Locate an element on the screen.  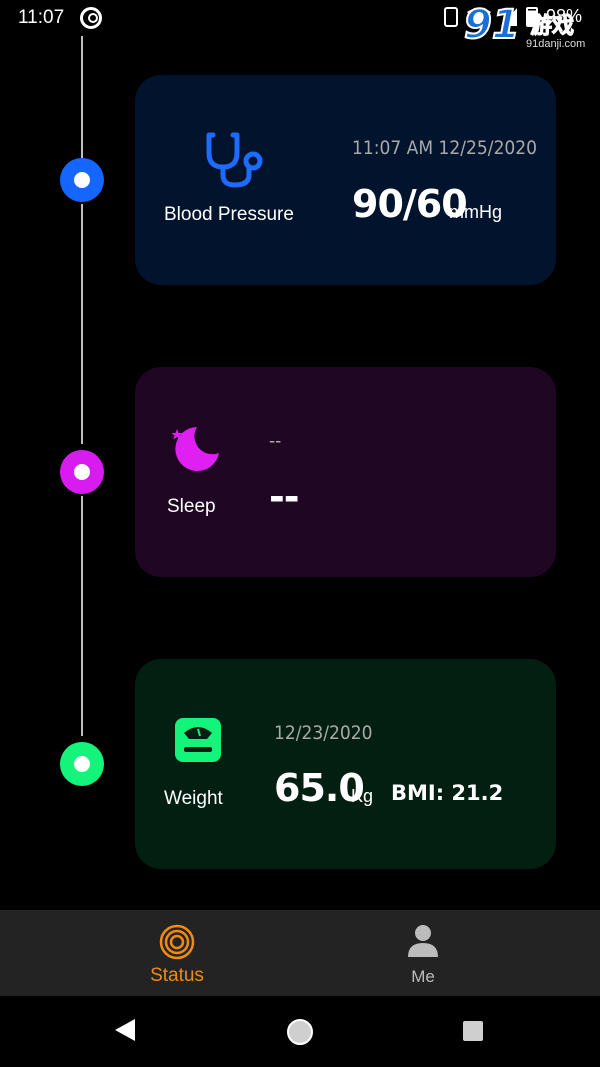
bmi-value: BMI: 21.2 is located at coordinates (447, 793).